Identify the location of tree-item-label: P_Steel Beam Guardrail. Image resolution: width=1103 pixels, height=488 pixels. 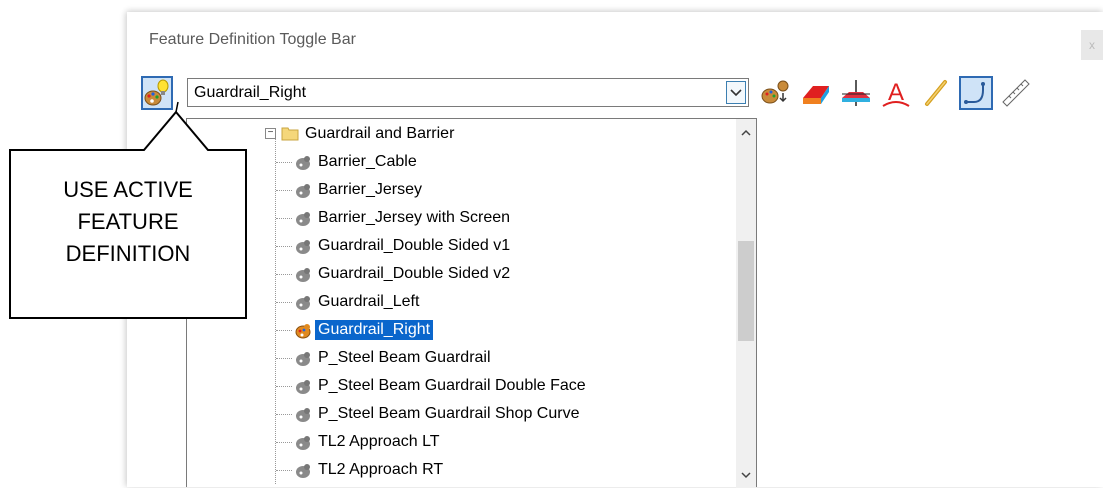
(404, 357).